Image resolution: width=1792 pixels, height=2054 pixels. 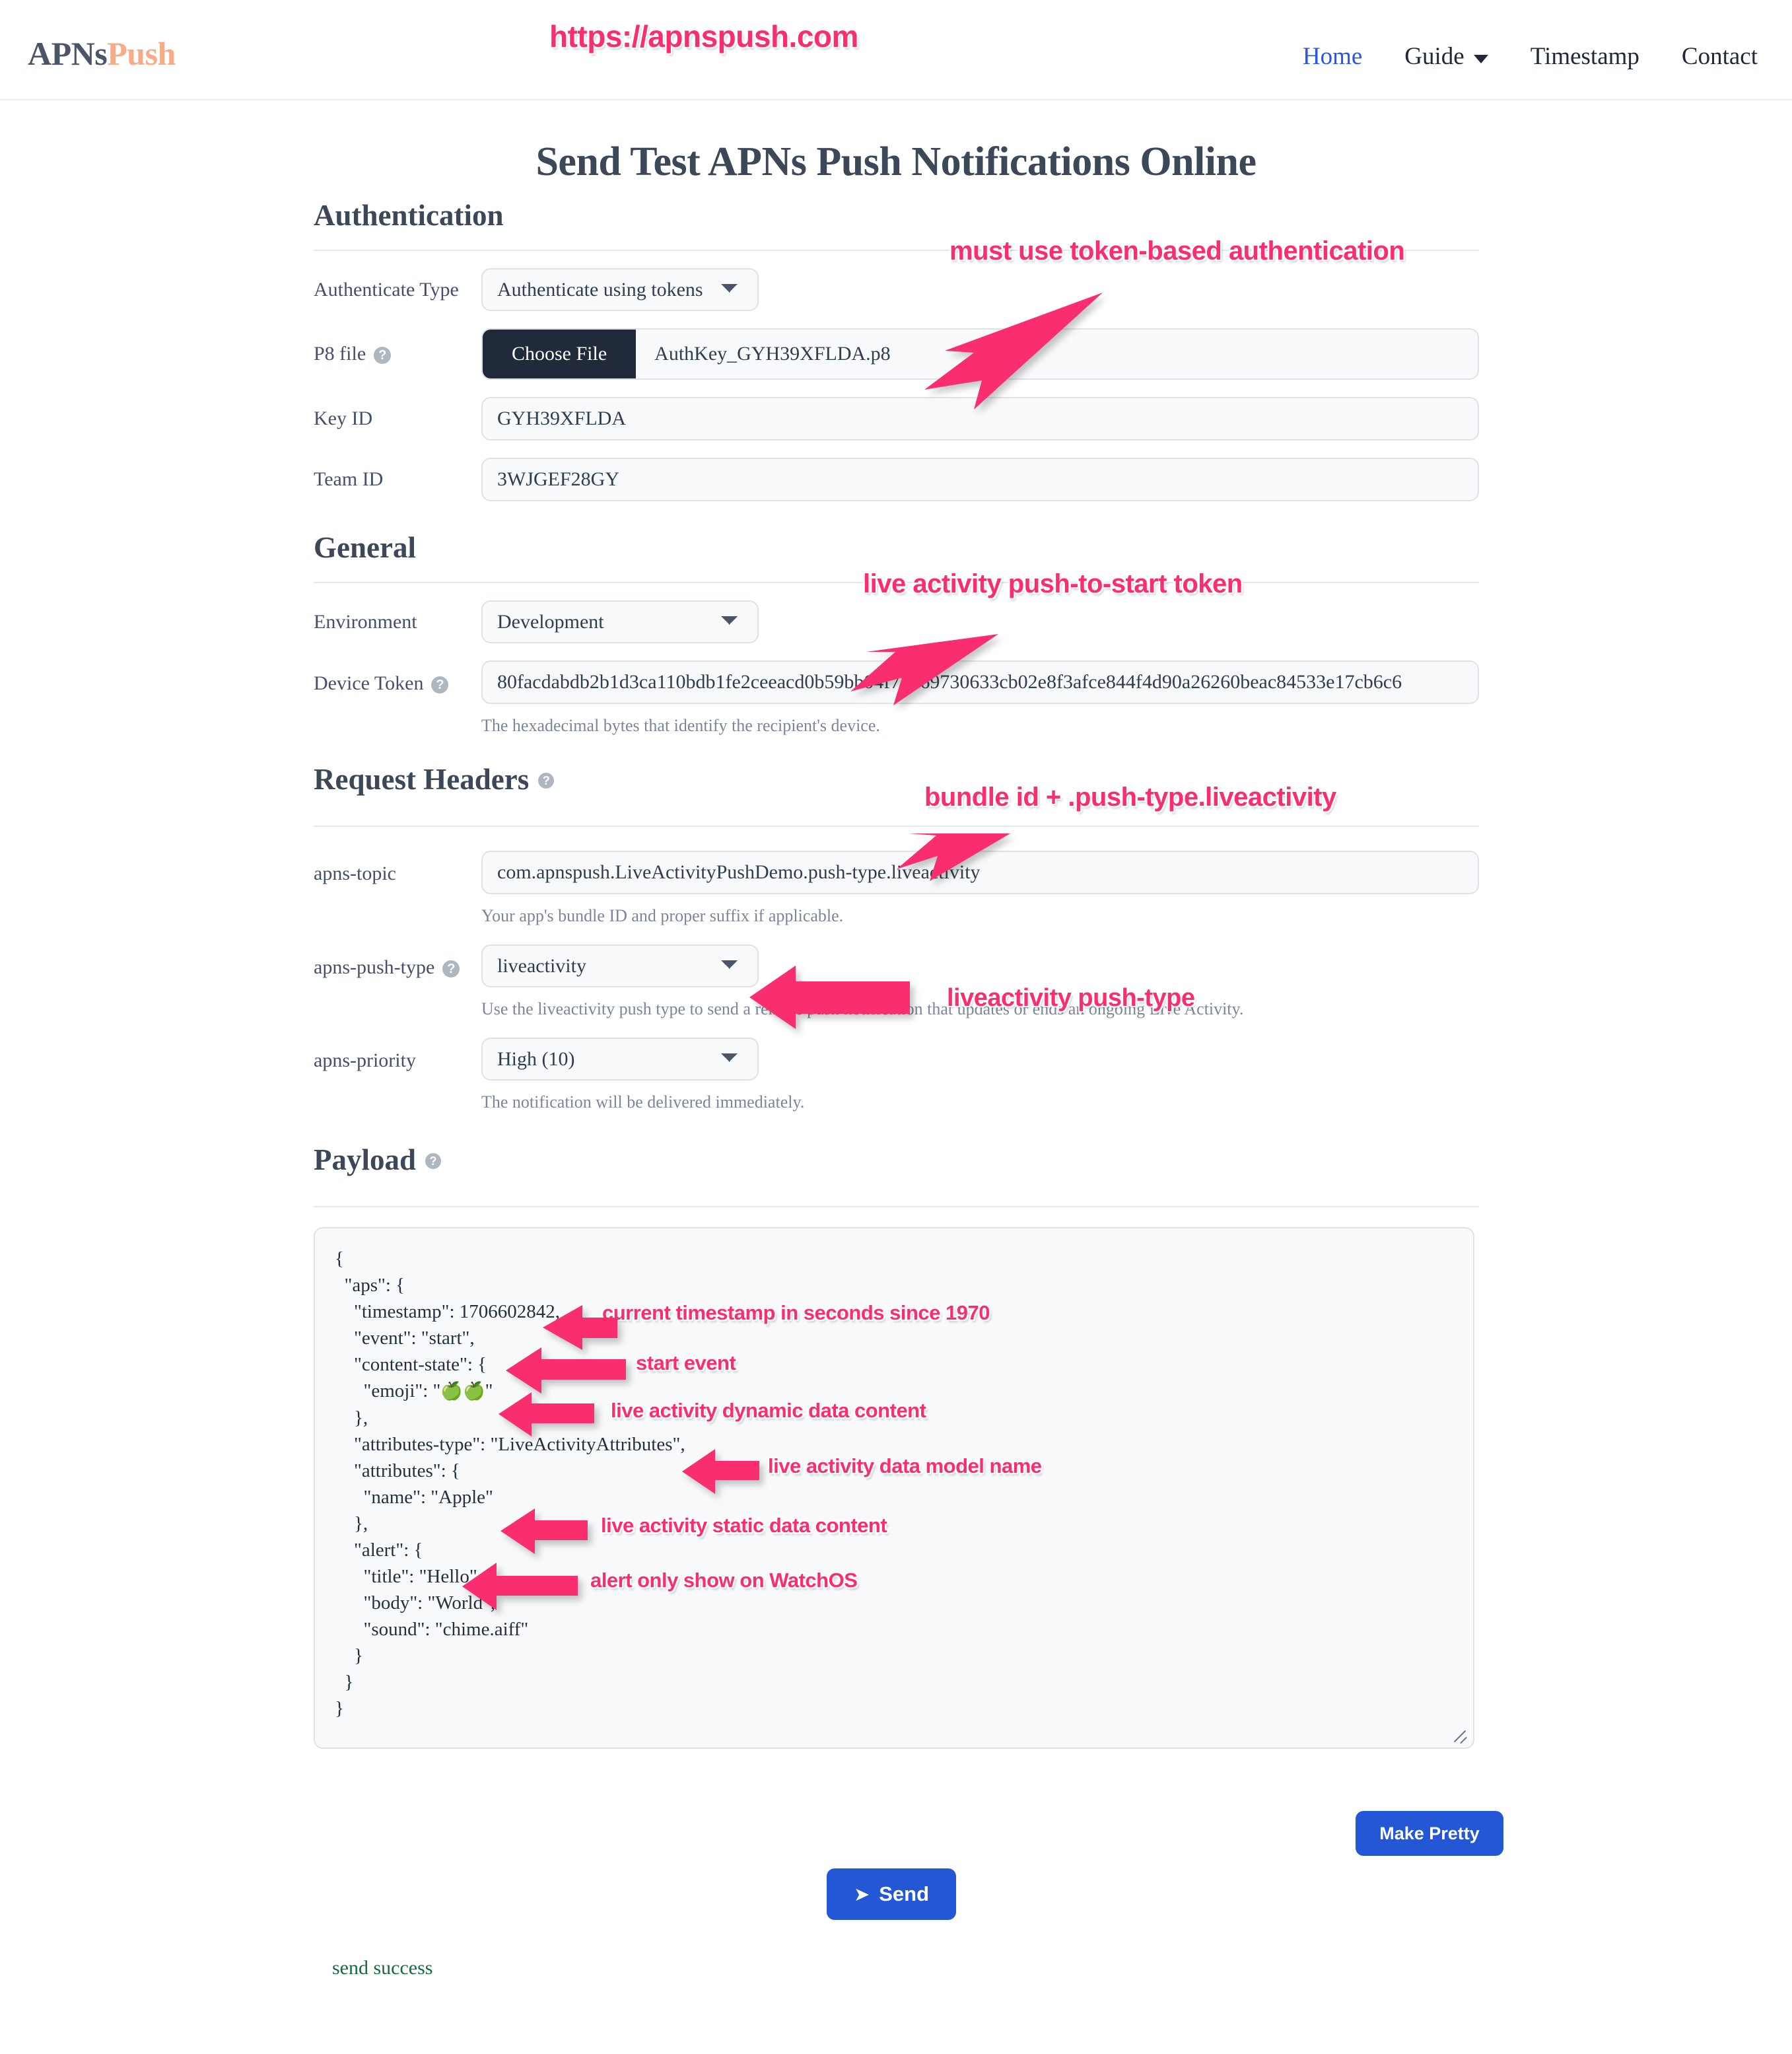 What do you see at coordinates (1177, 251) in the screenshot?
I see `annotation-token-auth: must use token-based authentication` at bounding box center [1177, 251].